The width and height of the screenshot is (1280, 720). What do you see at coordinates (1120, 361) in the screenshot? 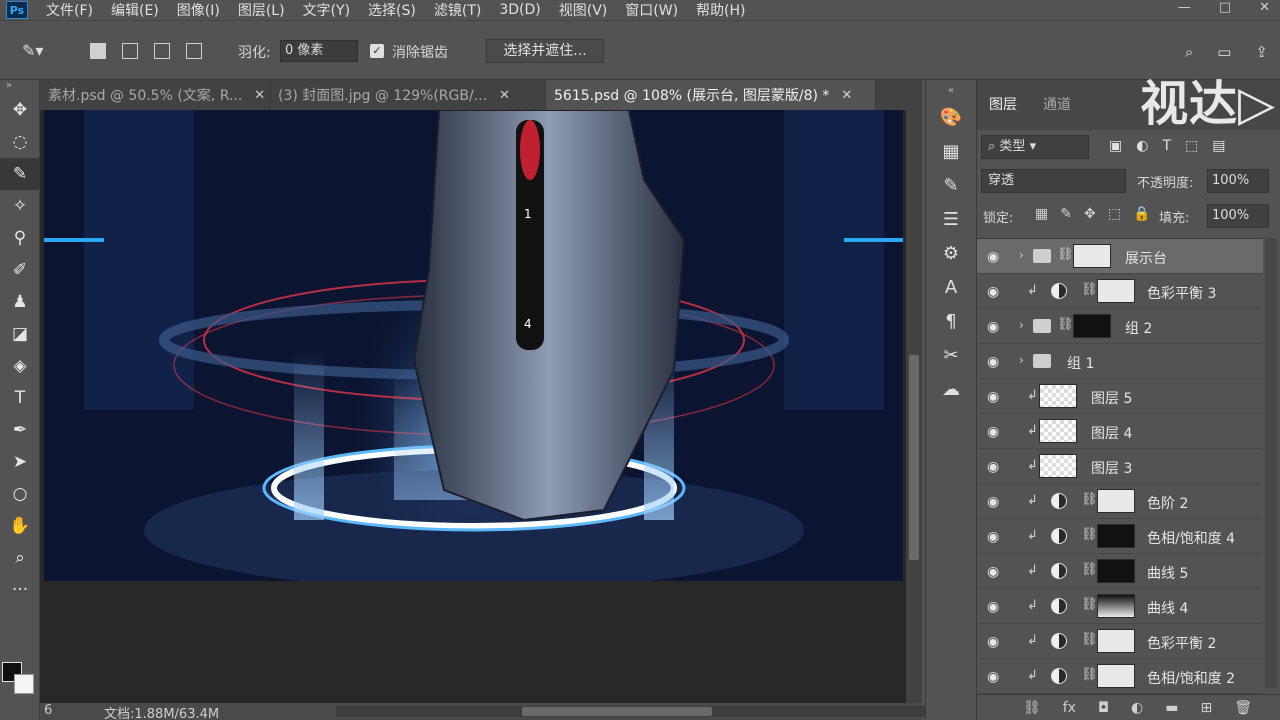
I see `layer-row: ◉ › 组 1` at bounding box center [1120, 361].